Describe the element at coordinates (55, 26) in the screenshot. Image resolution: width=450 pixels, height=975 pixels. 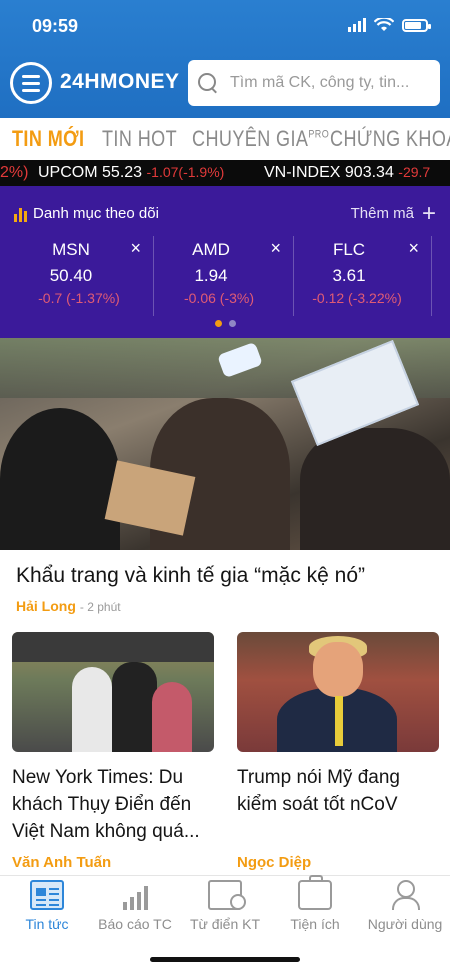
I see `status-time: 09:59` at that location.